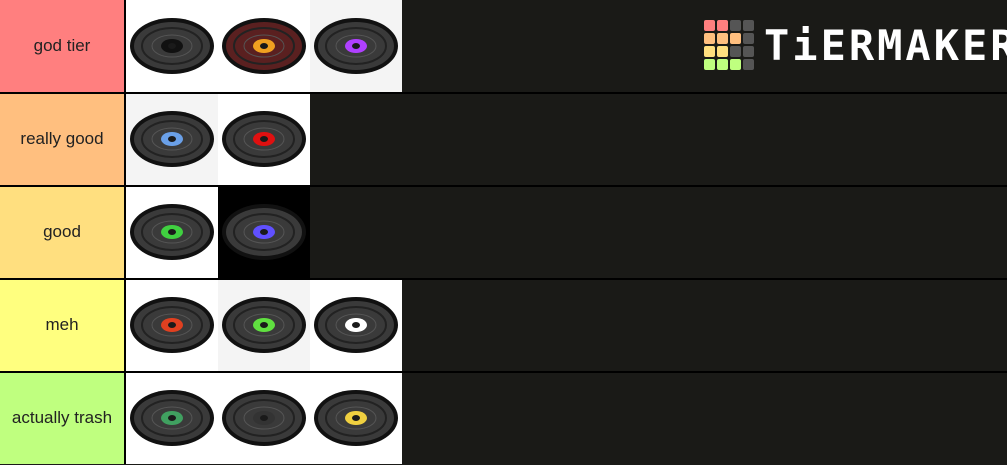 The image size is (1007, 465). Describe the element at coordinates (172, 325) in the screenshot. I see `music-disc-red-orange-icon` at that location.